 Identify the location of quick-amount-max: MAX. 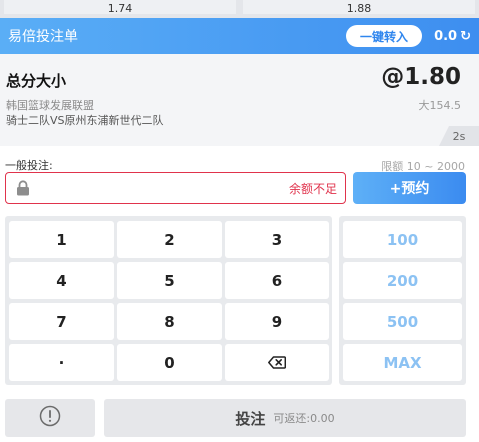
(402, 362).